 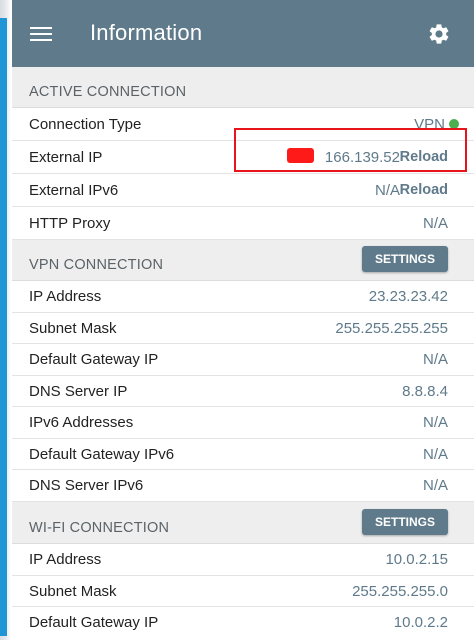 I want to click on section-title: WI-FI CONNECTION, so click(x=99, y=528).